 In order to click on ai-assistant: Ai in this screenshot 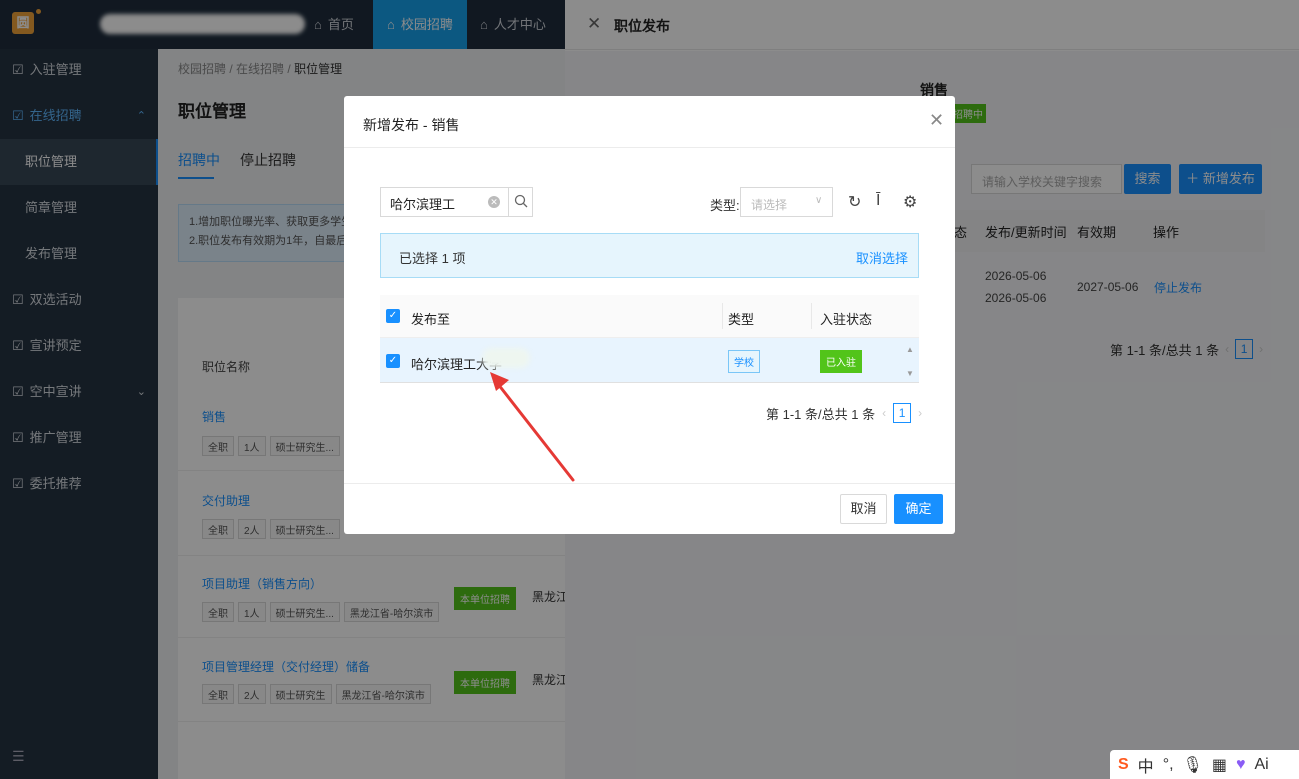, I will do `click(1261, 765)`.